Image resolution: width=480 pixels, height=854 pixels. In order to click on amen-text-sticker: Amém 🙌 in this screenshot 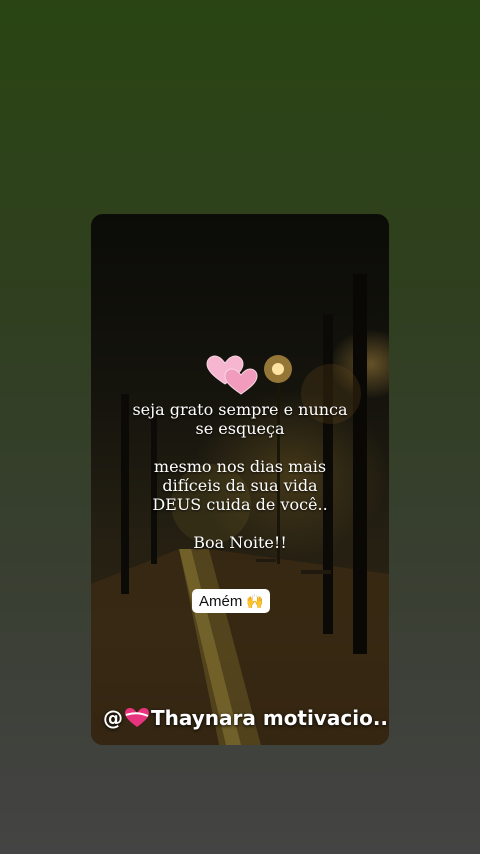, I will do `click(231, 601)`.